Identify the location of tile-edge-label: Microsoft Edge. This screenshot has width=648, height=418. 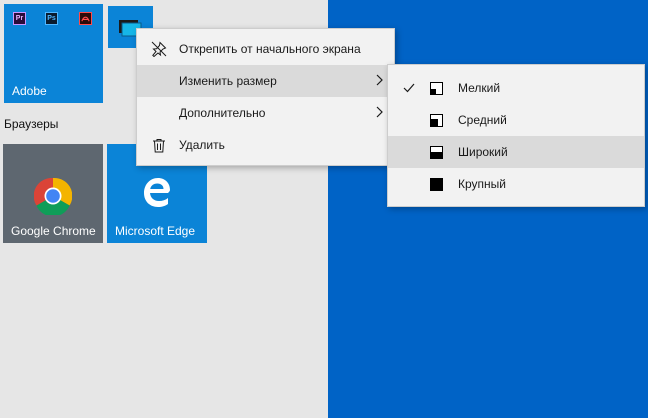
(155, 231).